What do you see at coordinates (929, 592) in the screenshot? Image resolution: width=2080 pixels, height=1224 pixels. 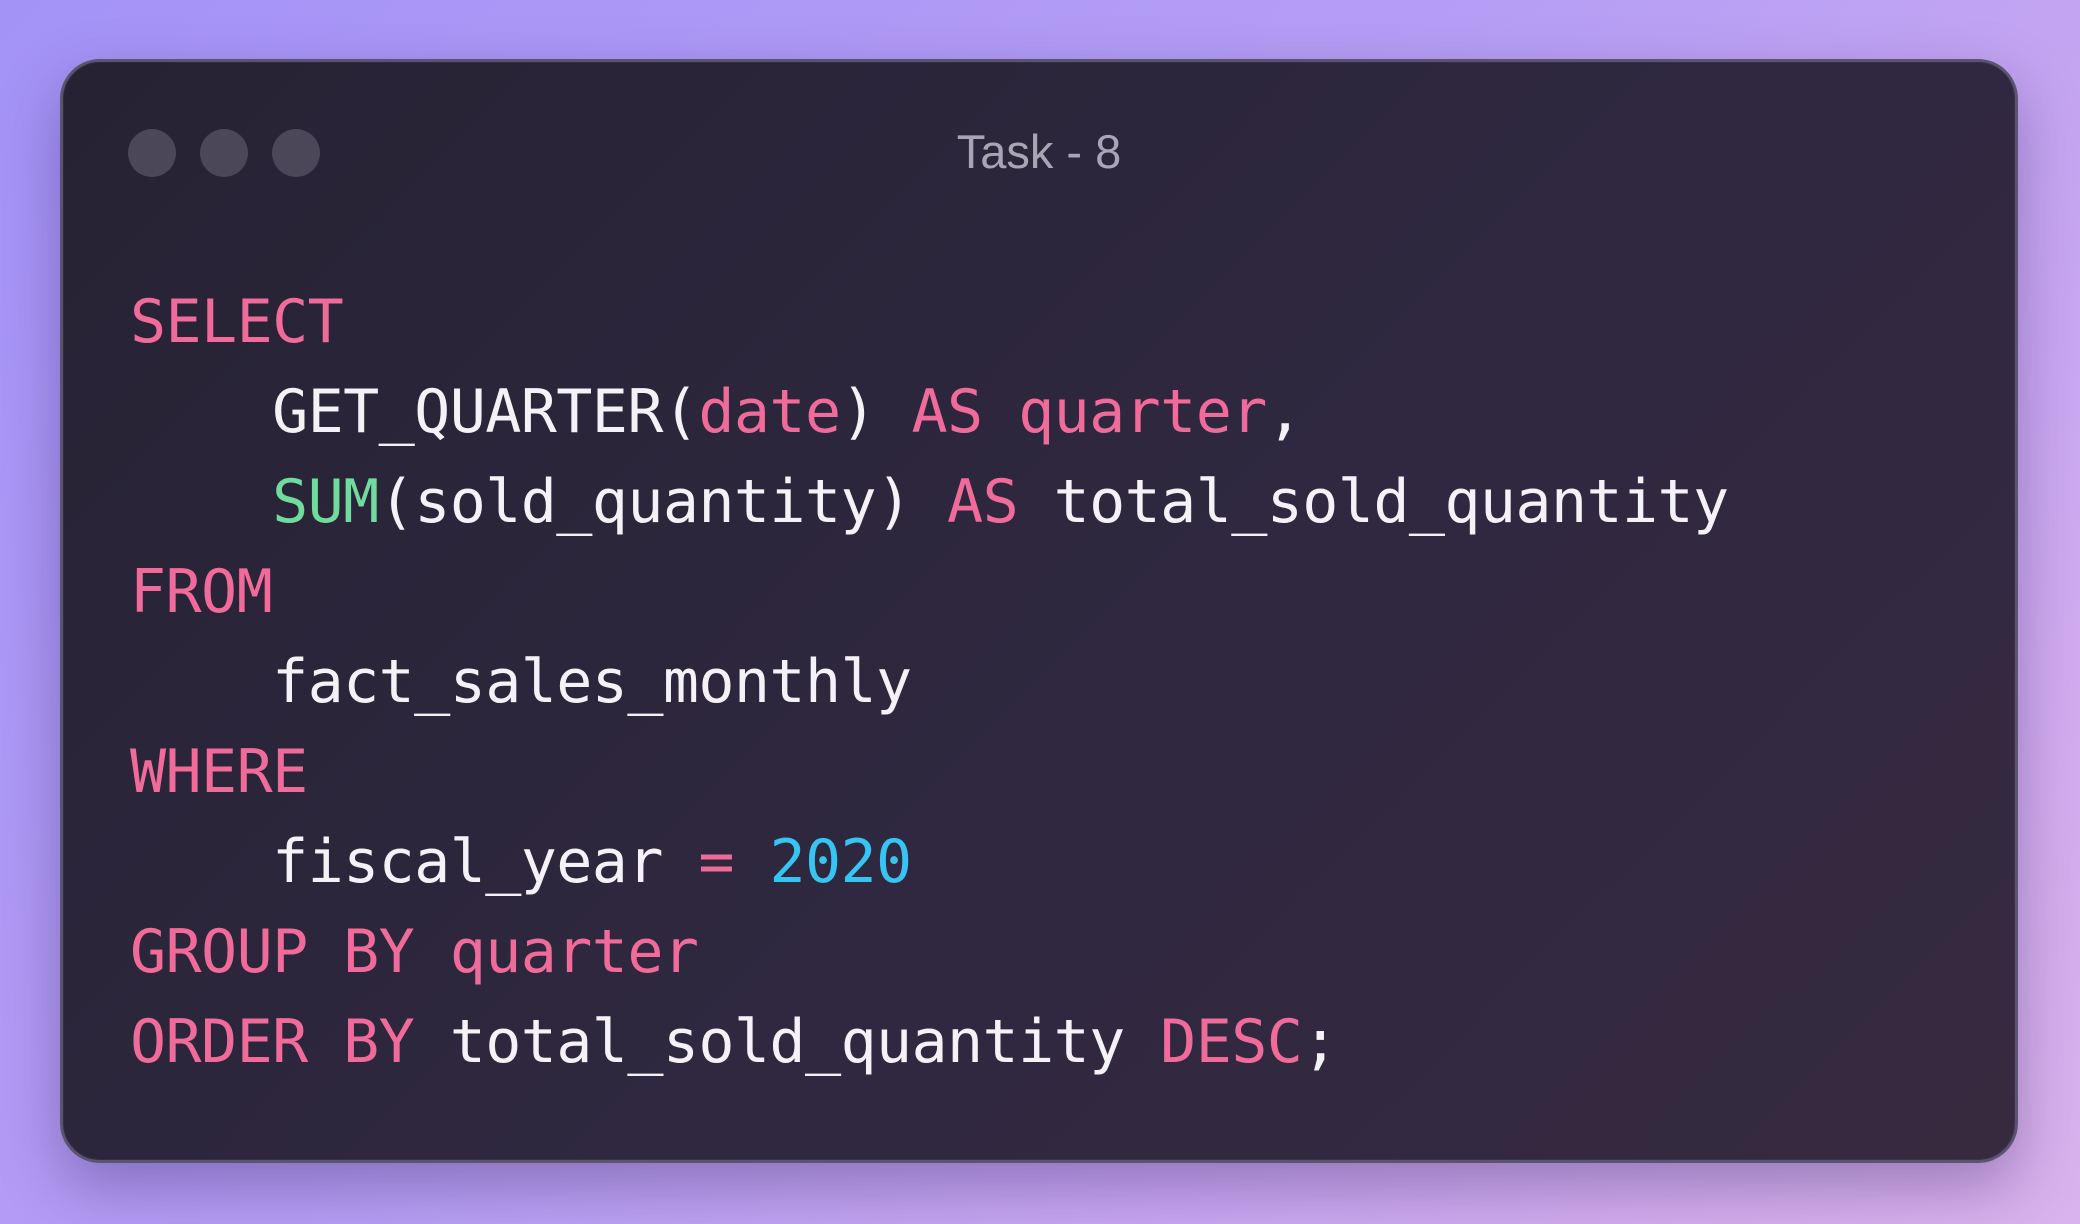 I see `code-line-4: FROM` at bounding box center [929, 592].